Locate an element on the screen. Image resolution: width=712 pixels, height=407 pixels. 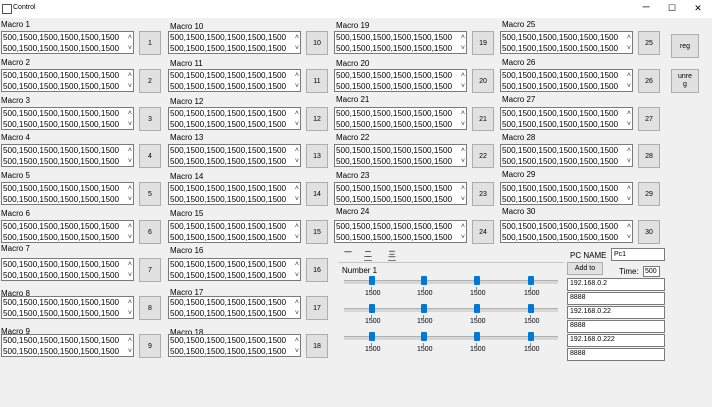
macro-run-button: 28 is located at coordinates (649, 156).